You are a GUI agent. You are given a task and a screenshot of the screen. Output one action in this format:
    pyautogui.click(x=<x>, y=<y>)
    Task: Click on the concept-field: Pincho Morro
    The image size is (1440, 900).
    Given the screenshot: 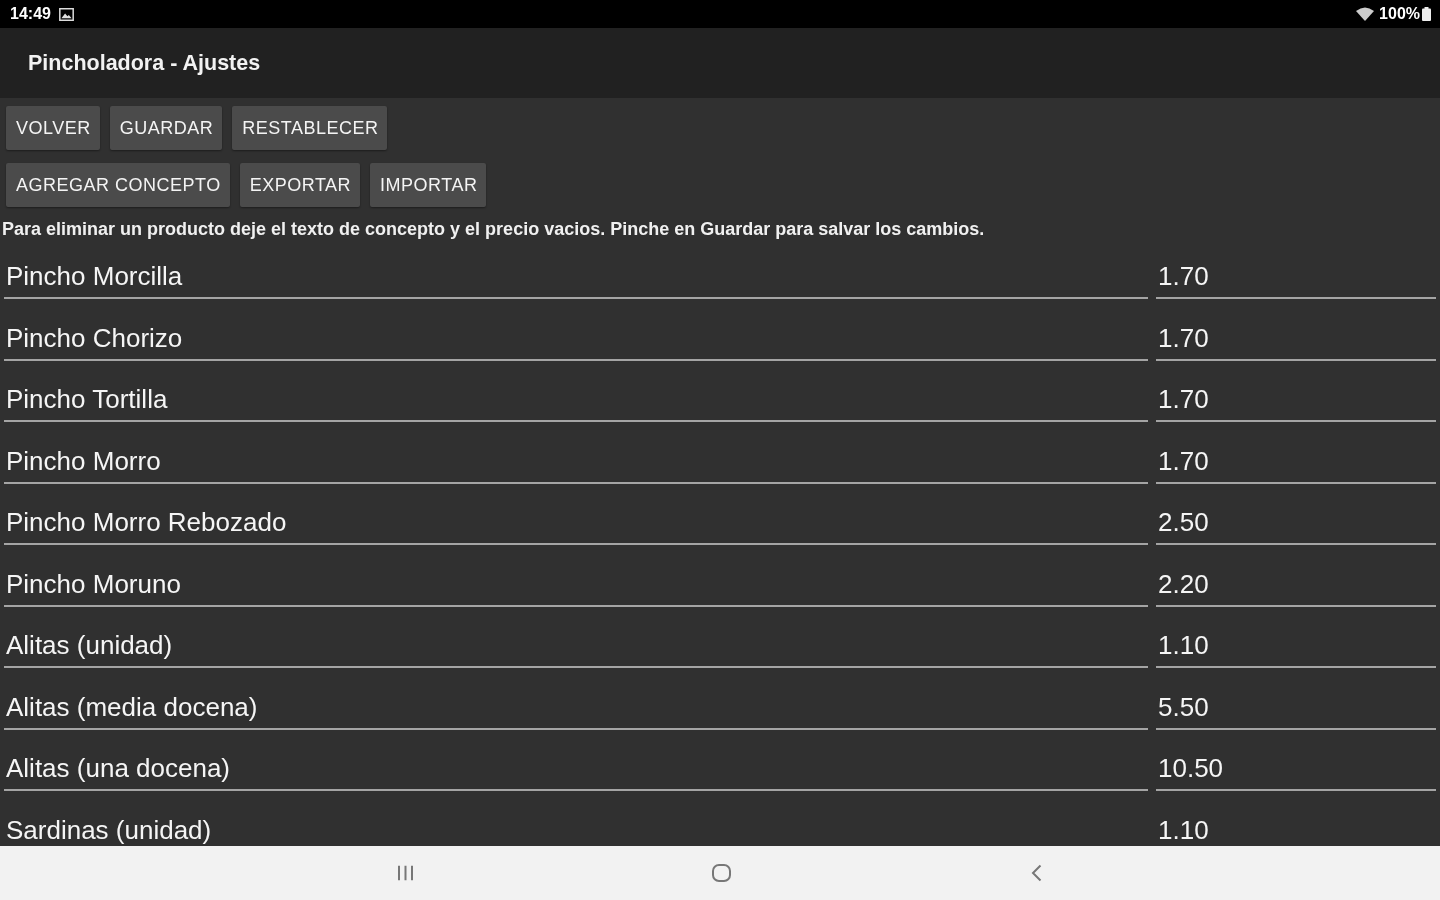 What is the action you would take?
    pyautogui.click(x=576, y=457)
    